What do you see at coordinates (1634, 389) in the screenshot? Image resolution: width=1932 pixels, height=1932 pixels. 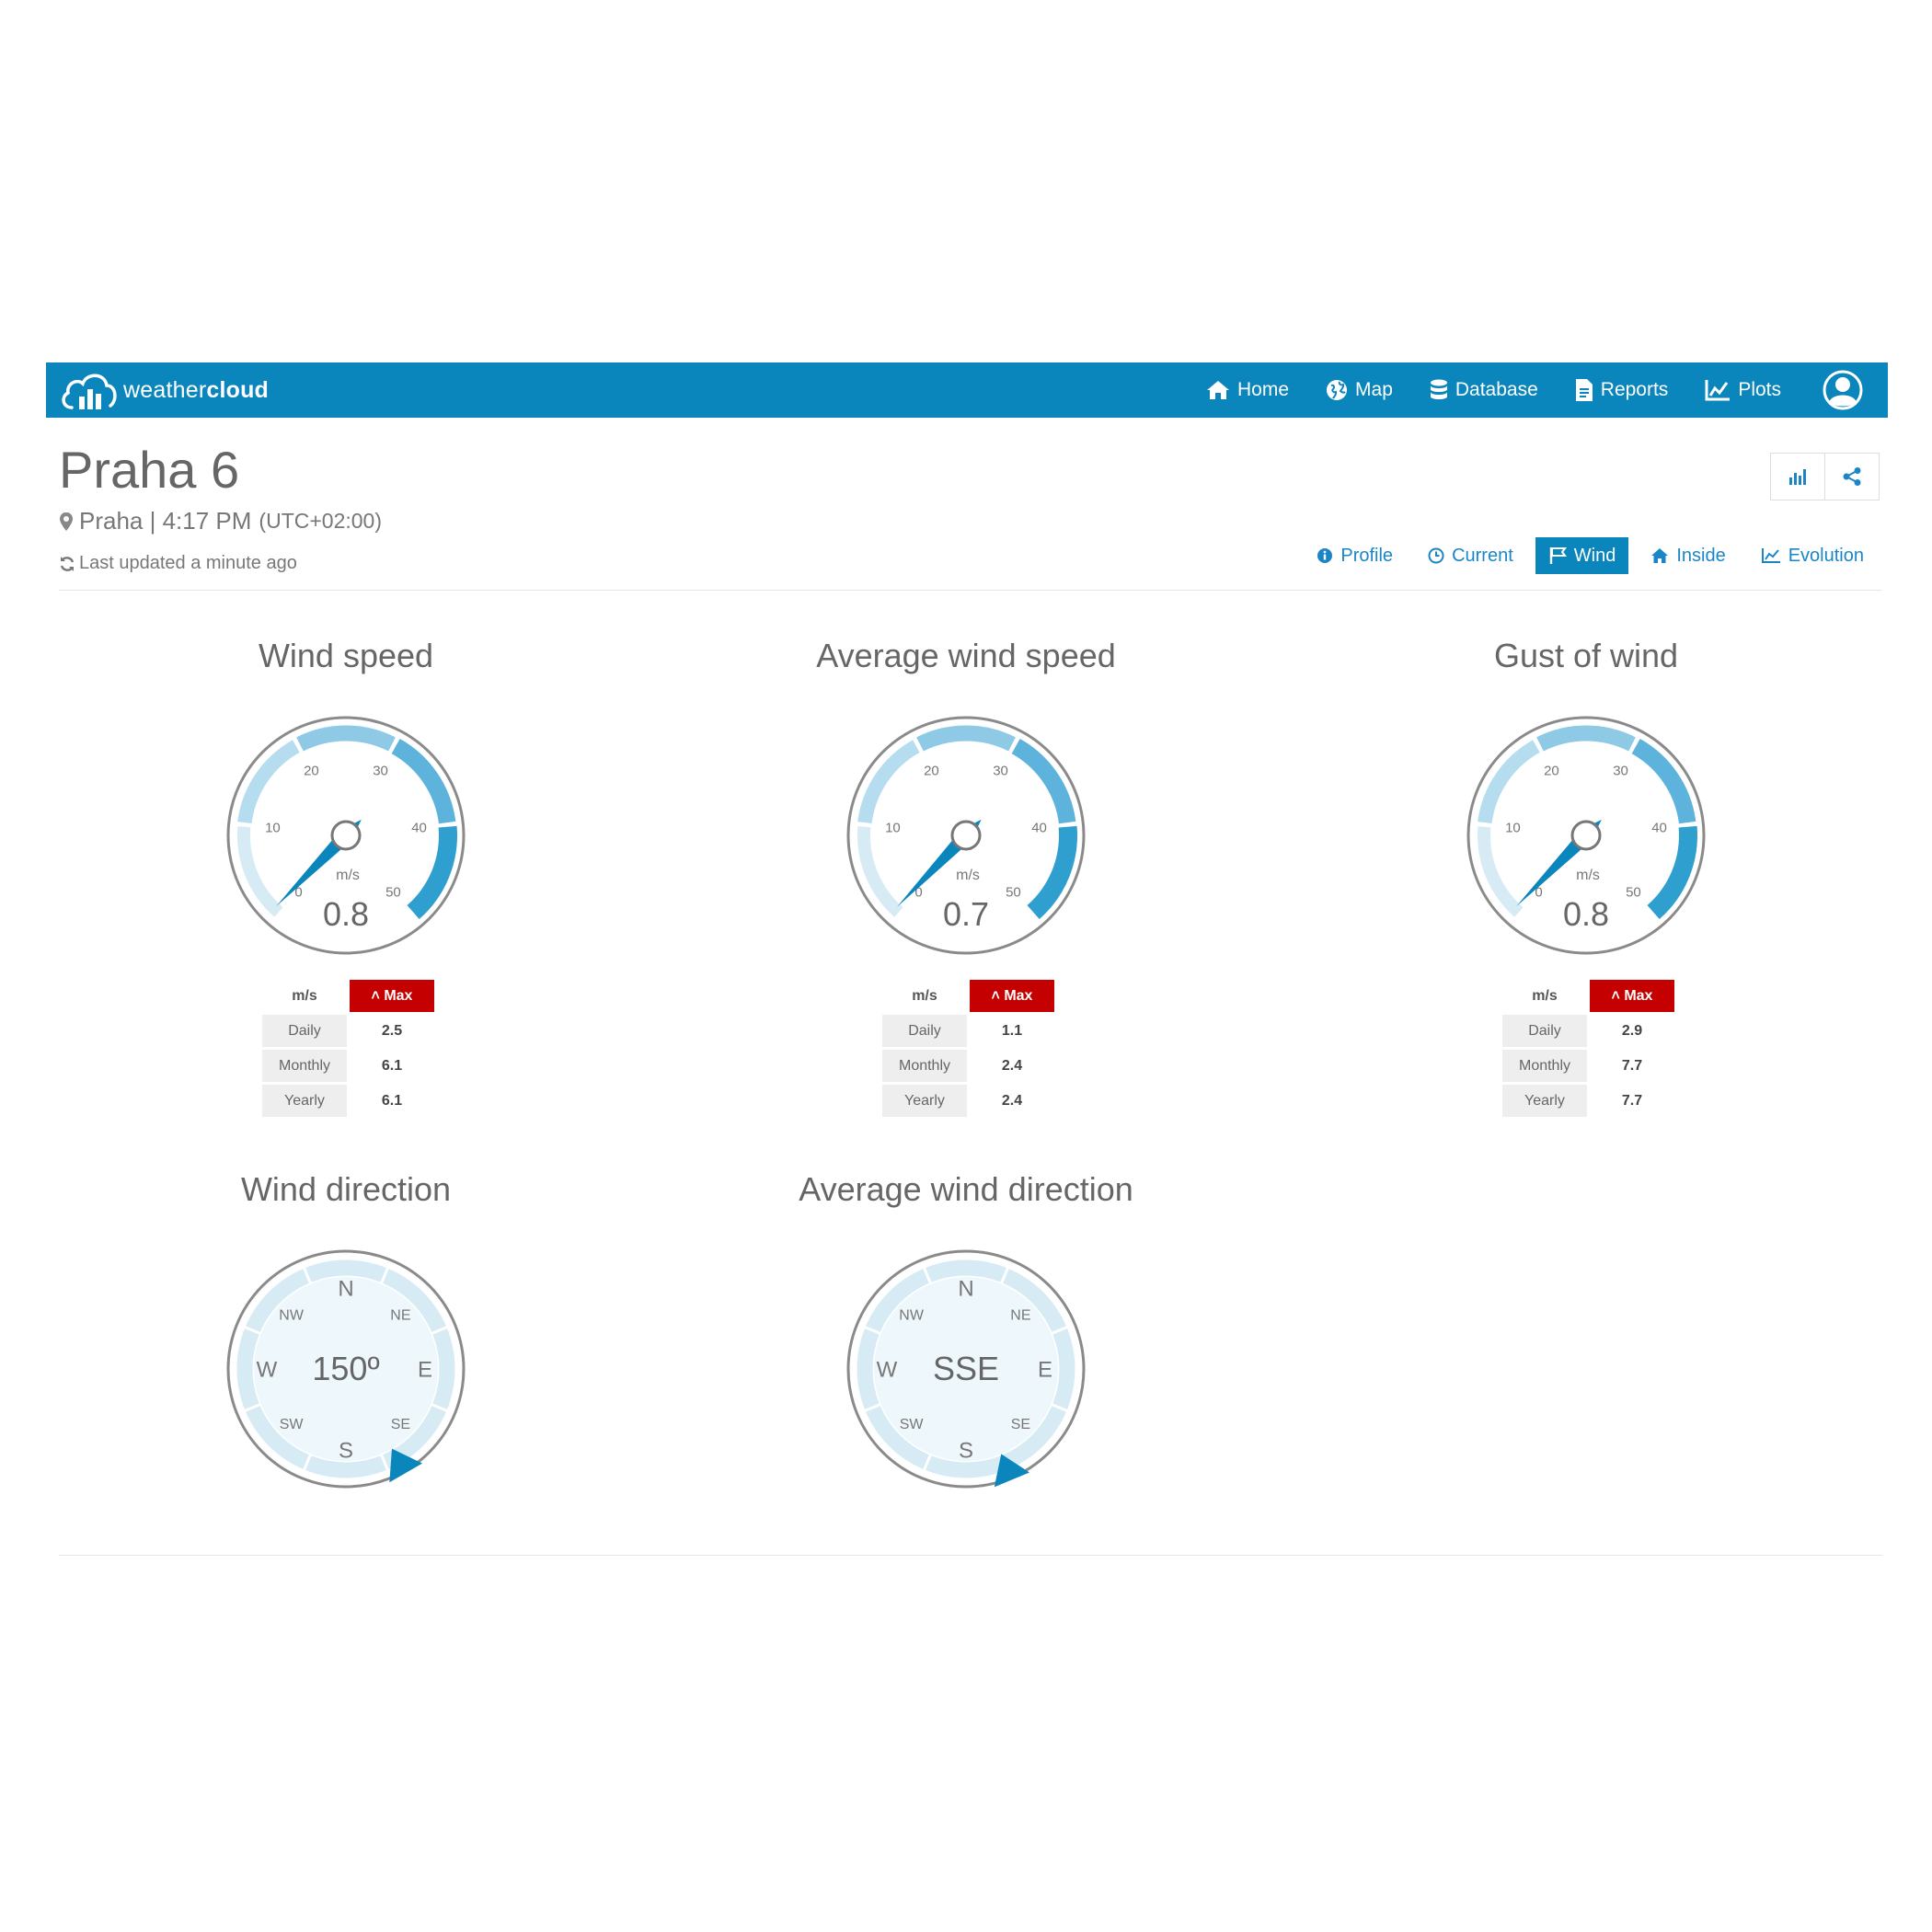 I see `nav-label-reports: Reports` at bounding box center [1634, 389].